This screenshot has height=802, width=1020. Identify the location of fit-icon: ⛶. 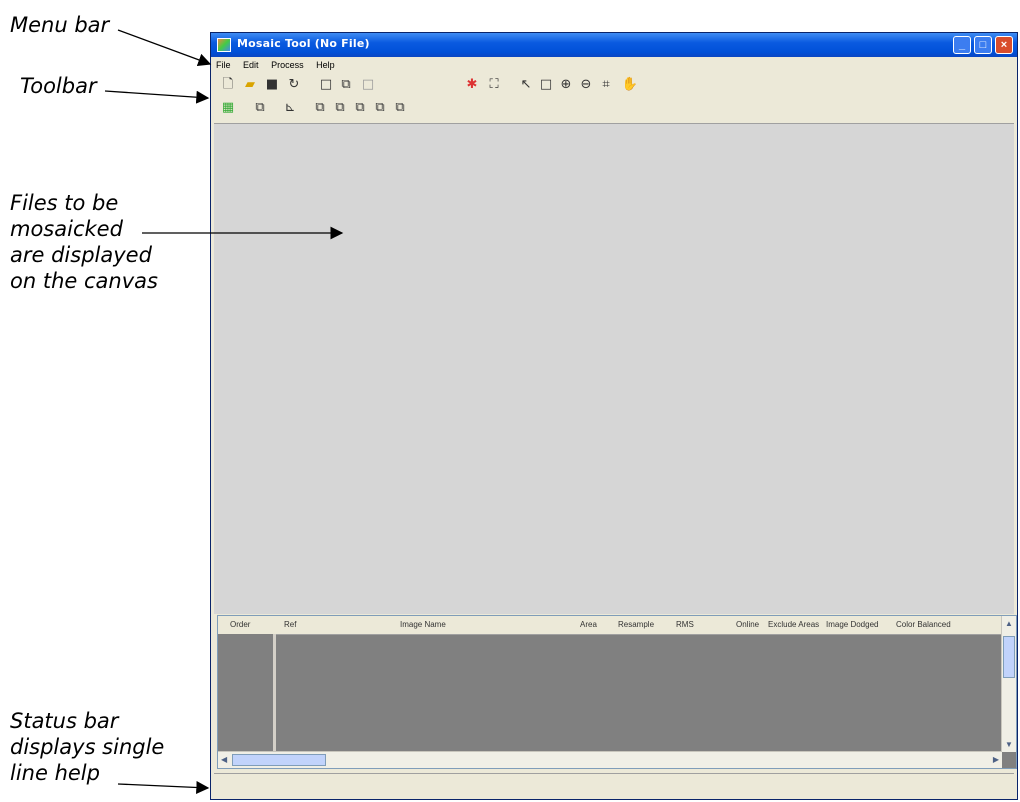
(494, 85).